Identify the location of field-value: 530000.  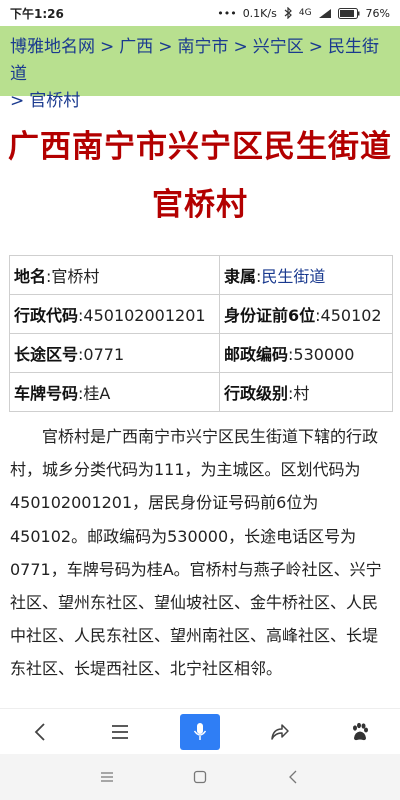
(324, 354).